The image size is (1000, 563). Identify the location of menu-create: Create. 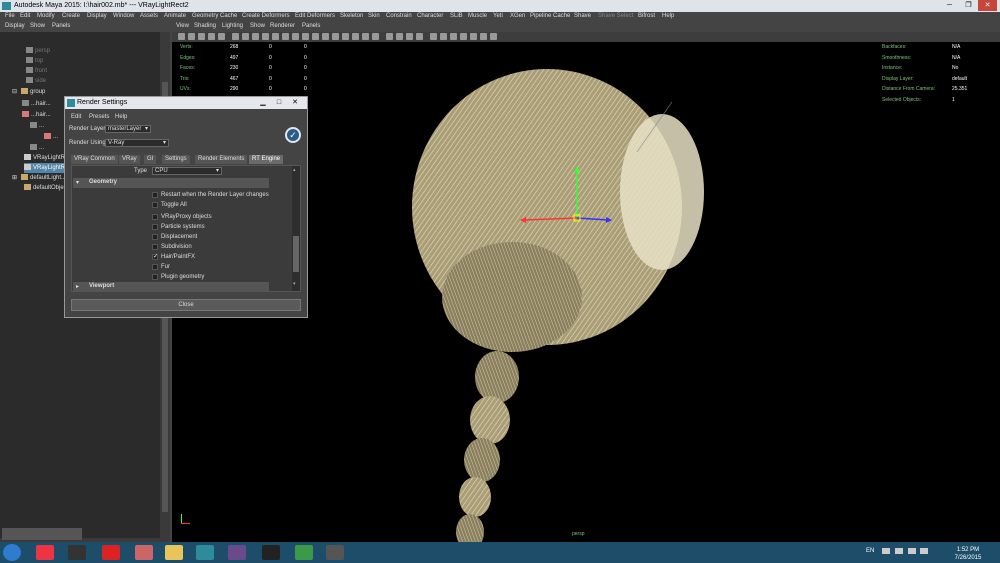
(71, 16).